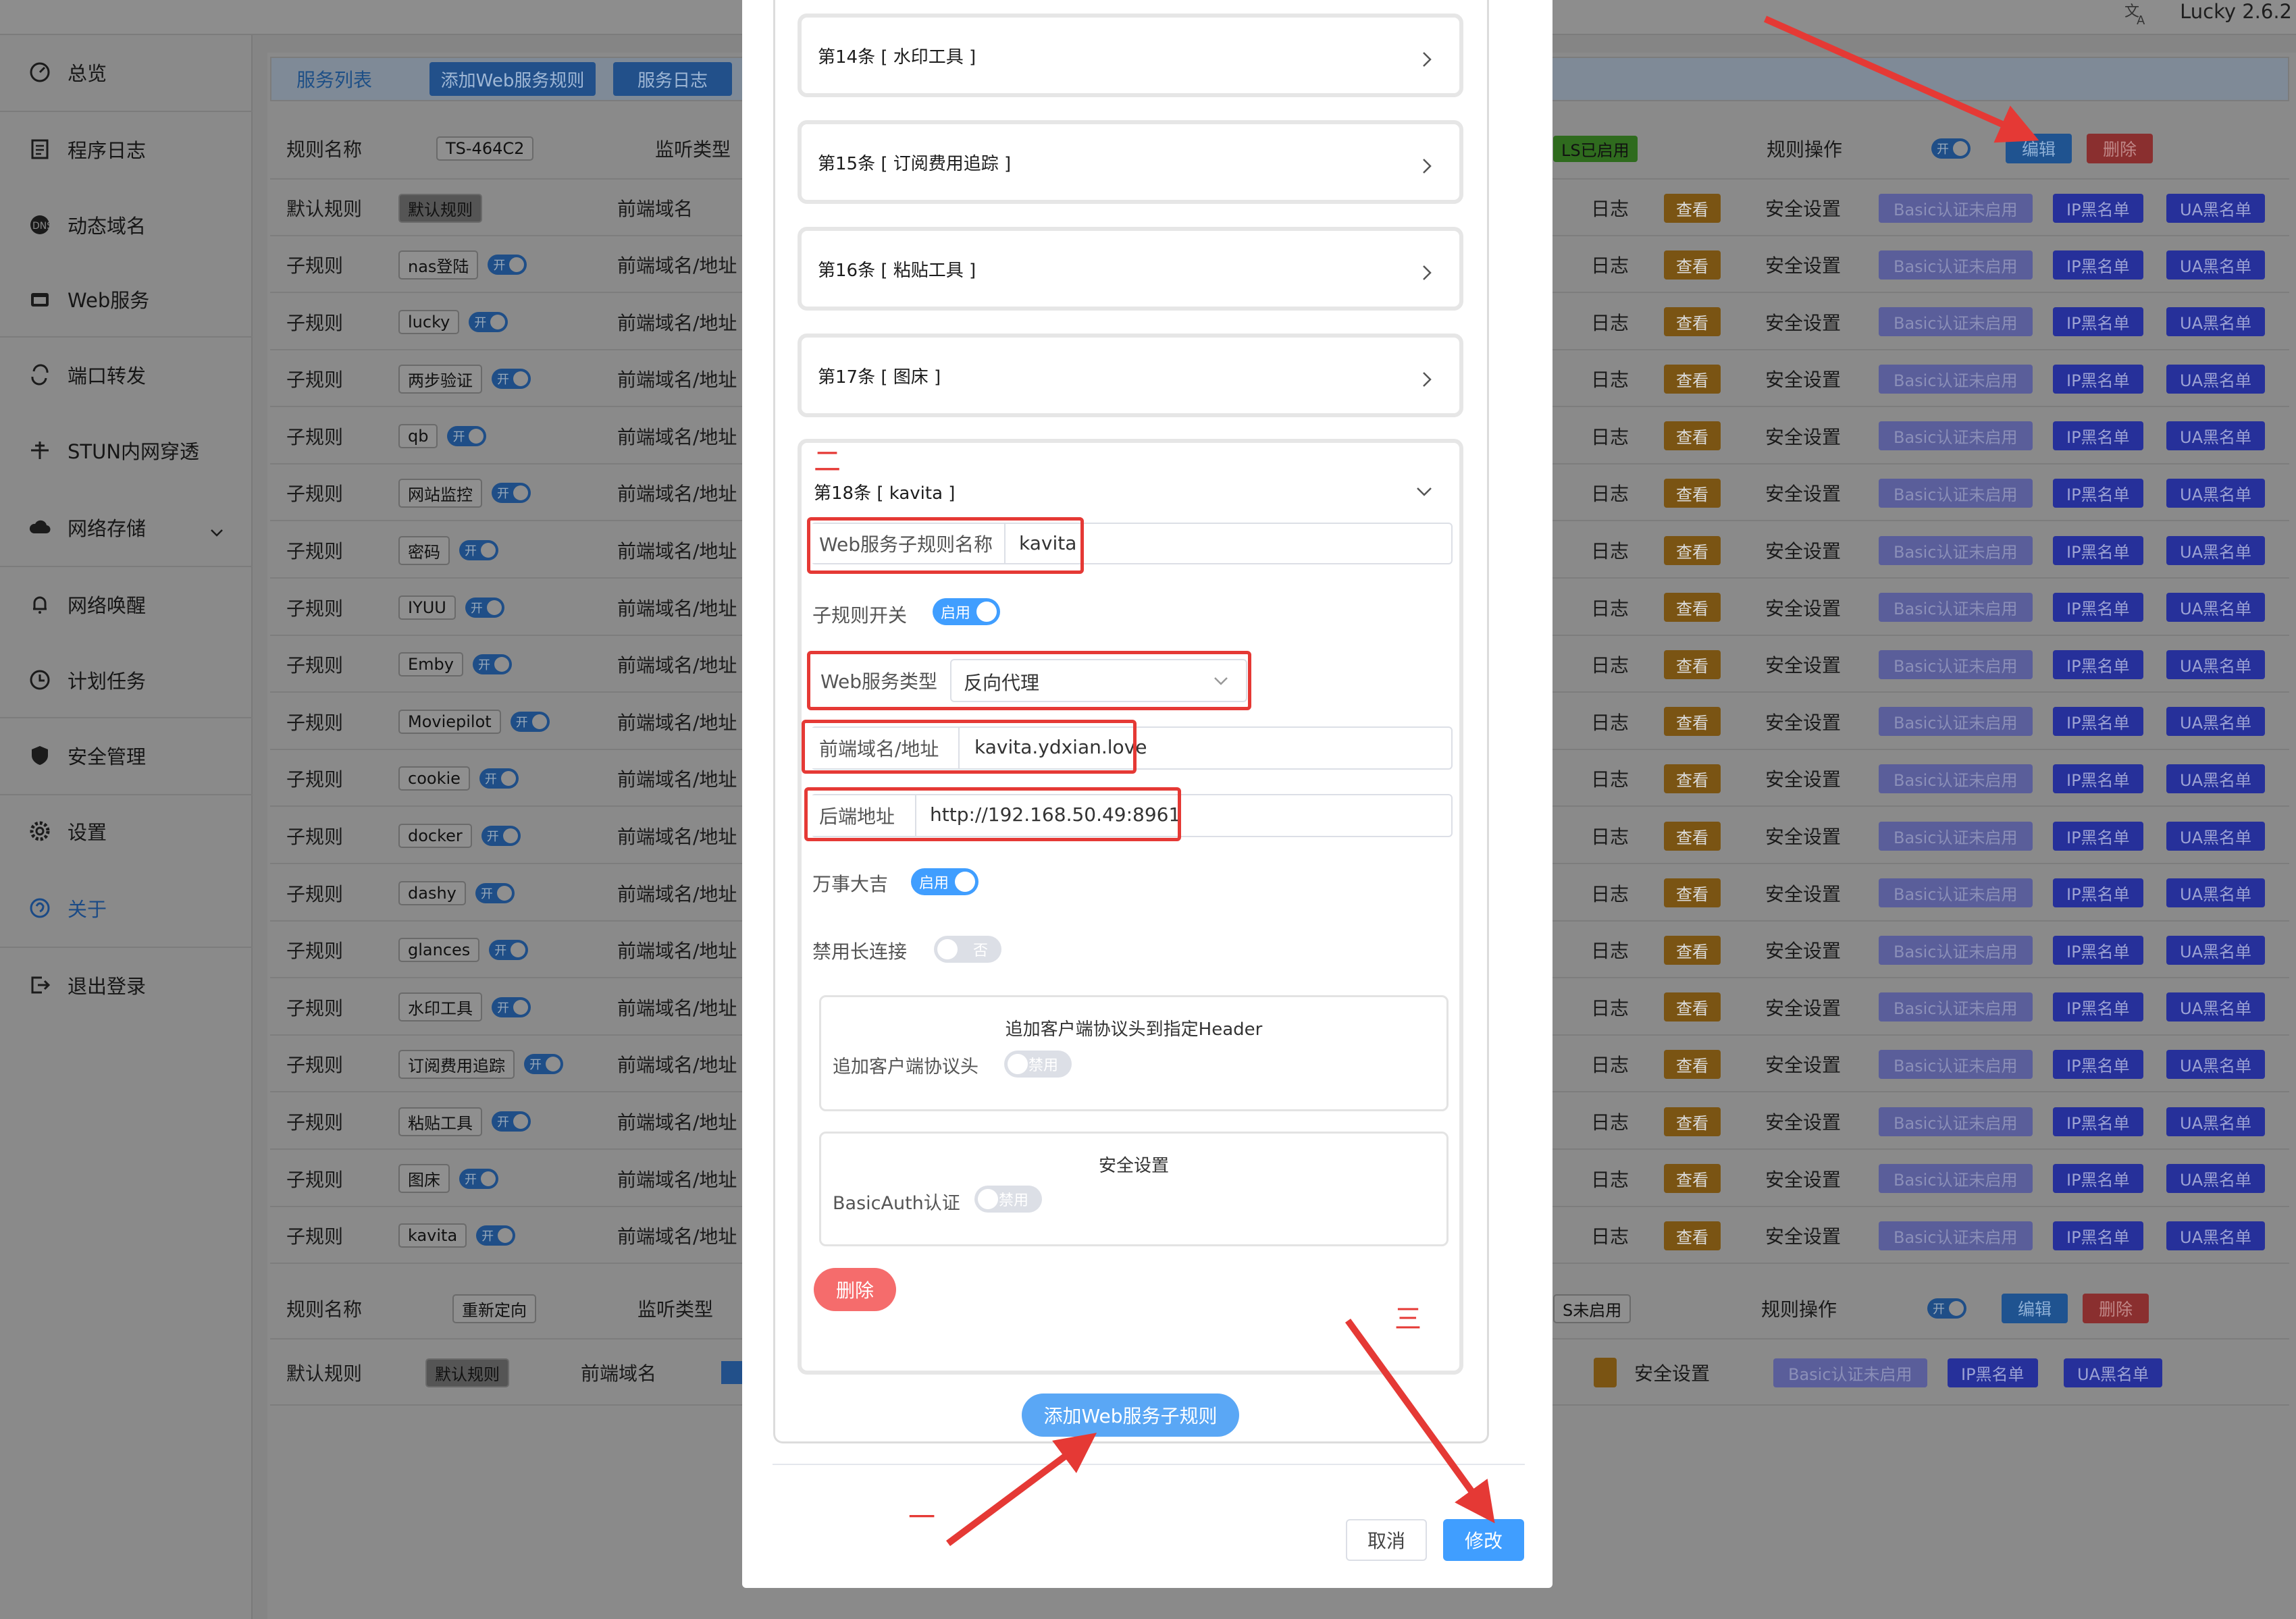 This screenshot has width=2296, height=1619. What do you see at coordinates (1021, 1490) in the screenshot?
I see `arrow-to-add` at bounding box center [1021, 1490].